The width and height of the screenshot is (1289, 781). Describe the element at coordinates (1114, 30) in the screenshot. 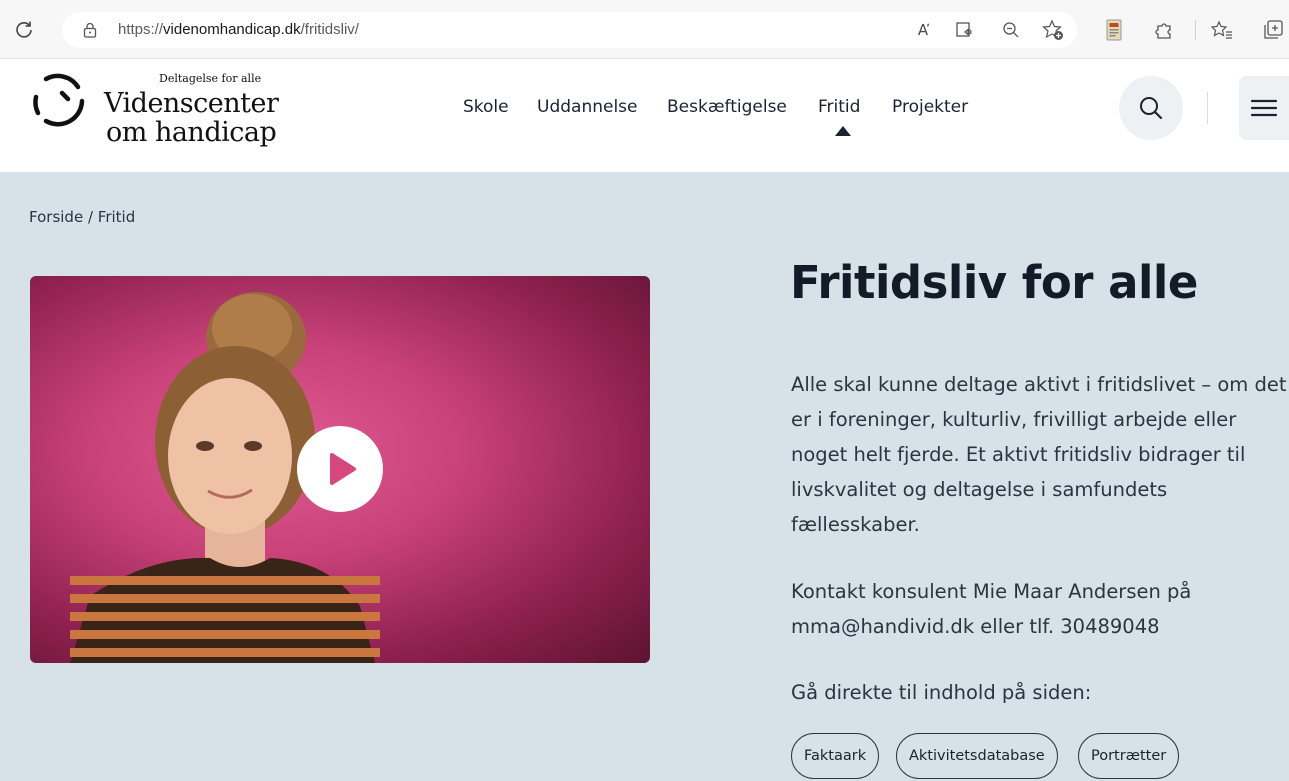

I see `extension-icon` at that location.